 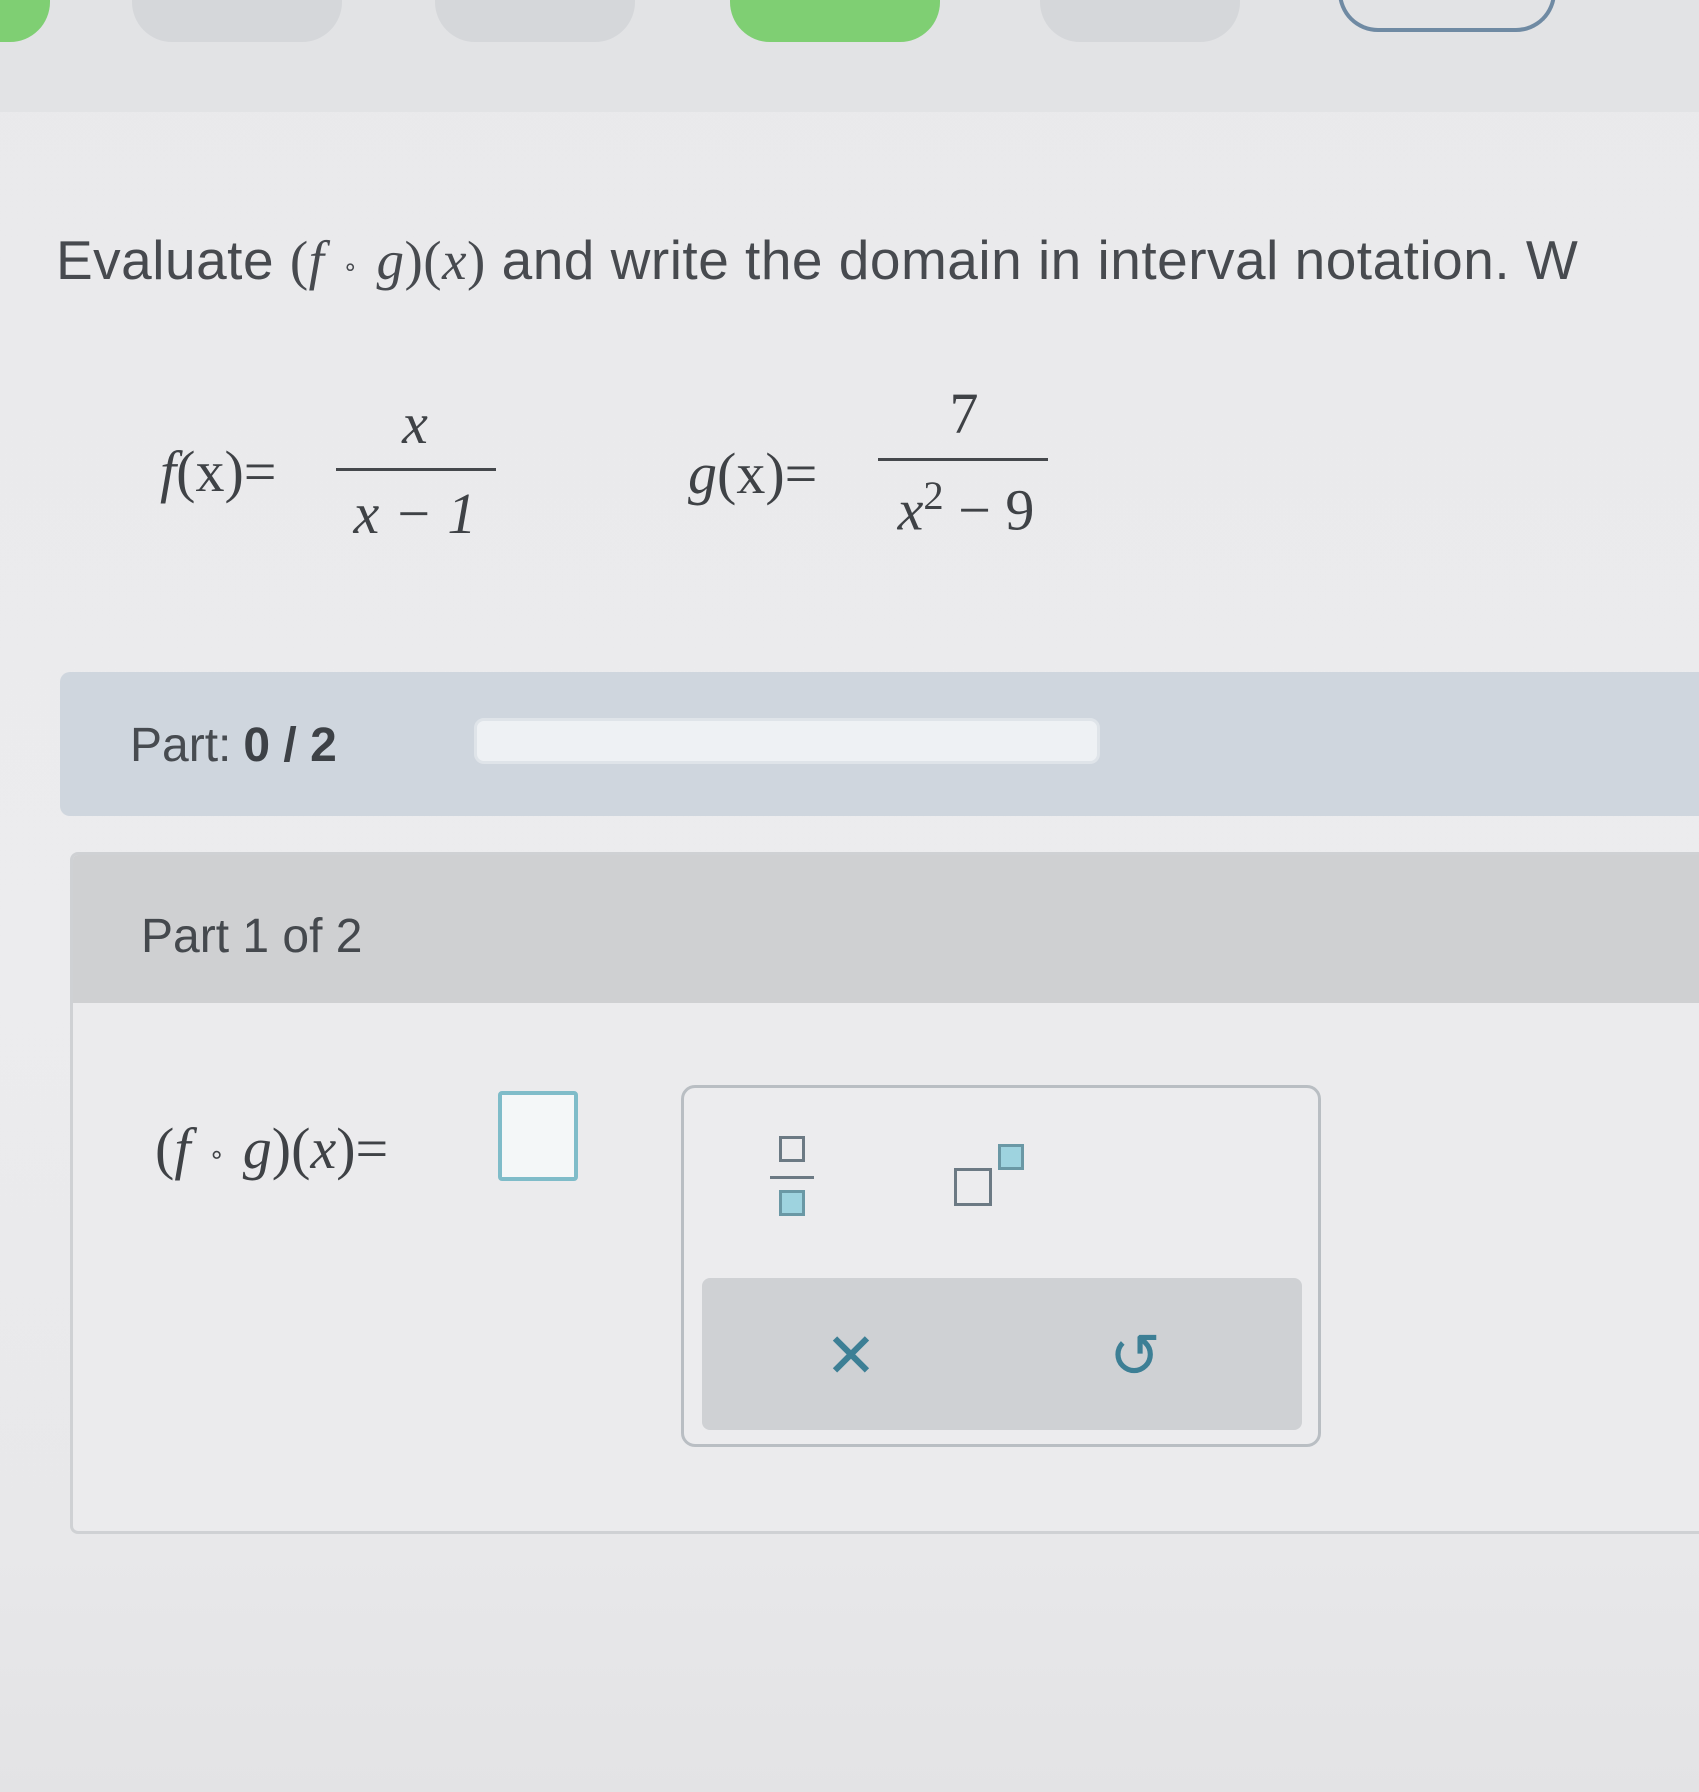 I want to click on part-title: Part 1 of 2, so click(x=252, y=936).